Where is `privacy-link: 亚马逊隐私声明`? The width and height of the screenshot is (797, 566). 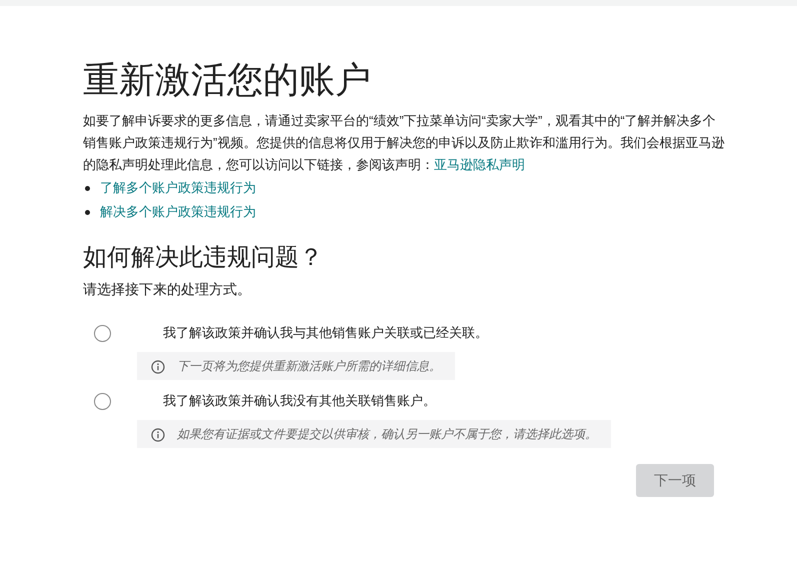
privacy-link: 亚马逊隐私声明 is located at coordinates (479, 164).